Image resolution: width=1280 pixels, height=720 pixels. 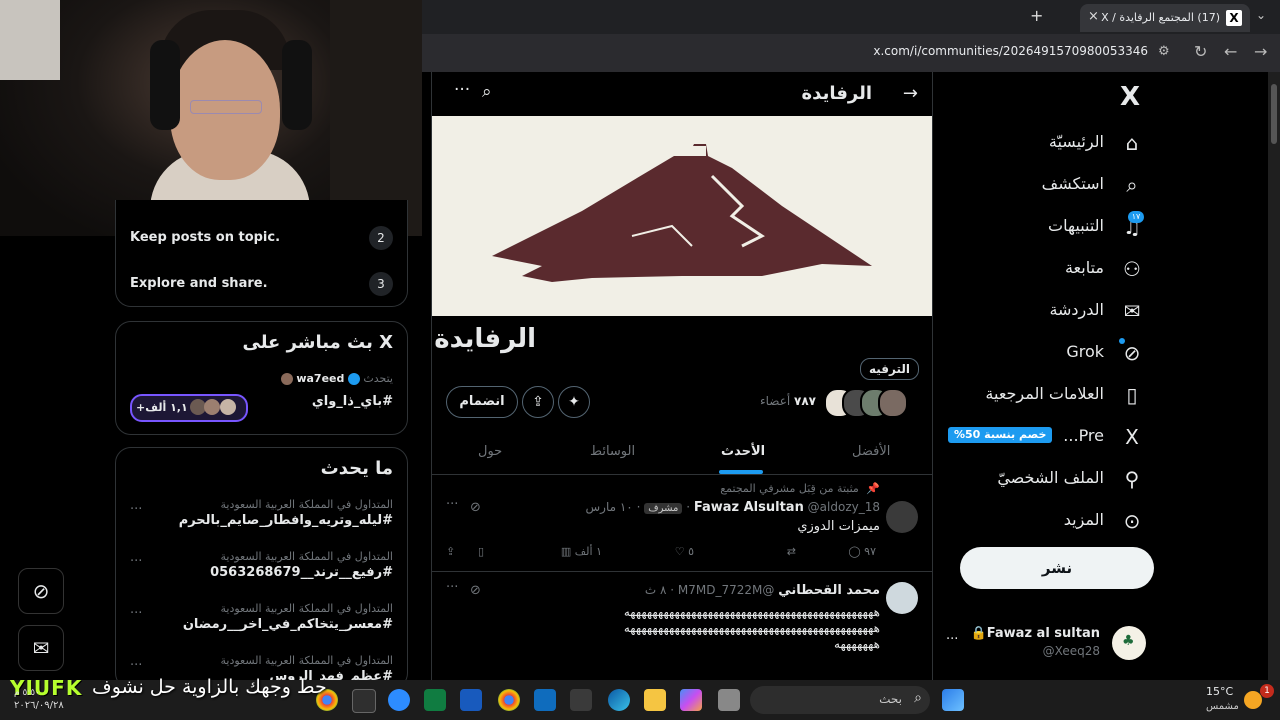 I want to click on excel-icon, so click(x=435, y=700).